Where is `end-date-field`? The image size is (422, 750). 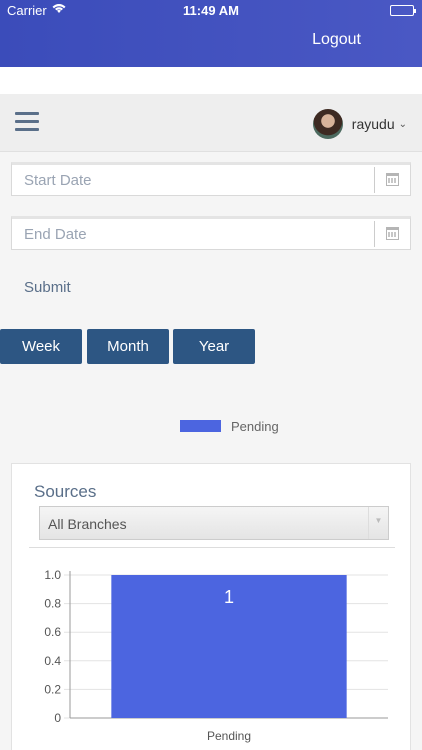 end-date-field is located at coordinates (211, 233).